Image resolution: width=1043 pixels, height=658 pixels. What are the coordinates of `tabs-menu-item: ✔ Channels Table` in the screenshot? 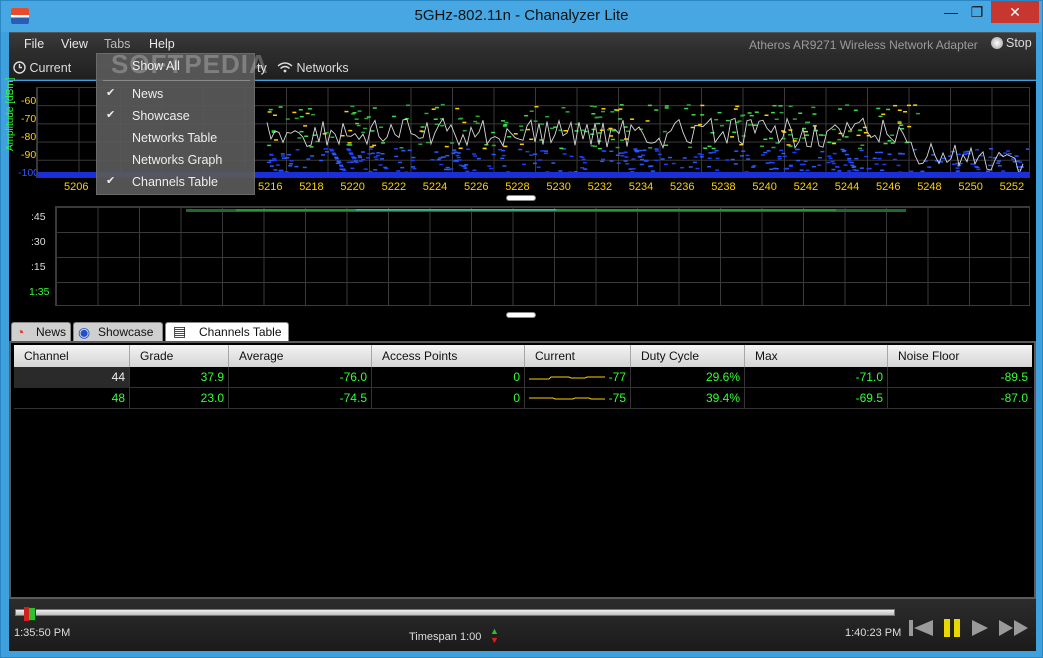 It's located at (175, 184).